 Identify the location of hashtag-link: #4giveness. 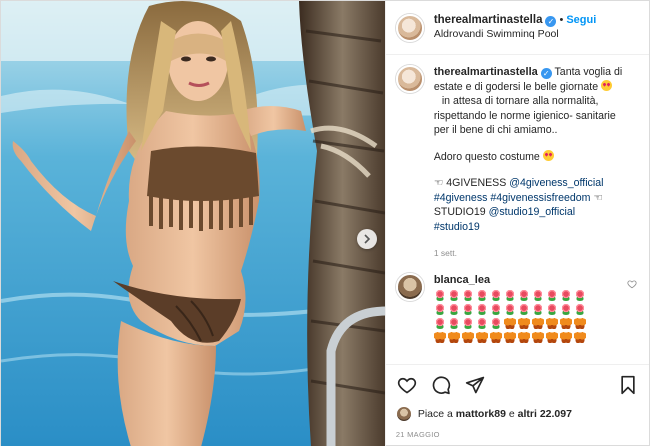
(461, 198).